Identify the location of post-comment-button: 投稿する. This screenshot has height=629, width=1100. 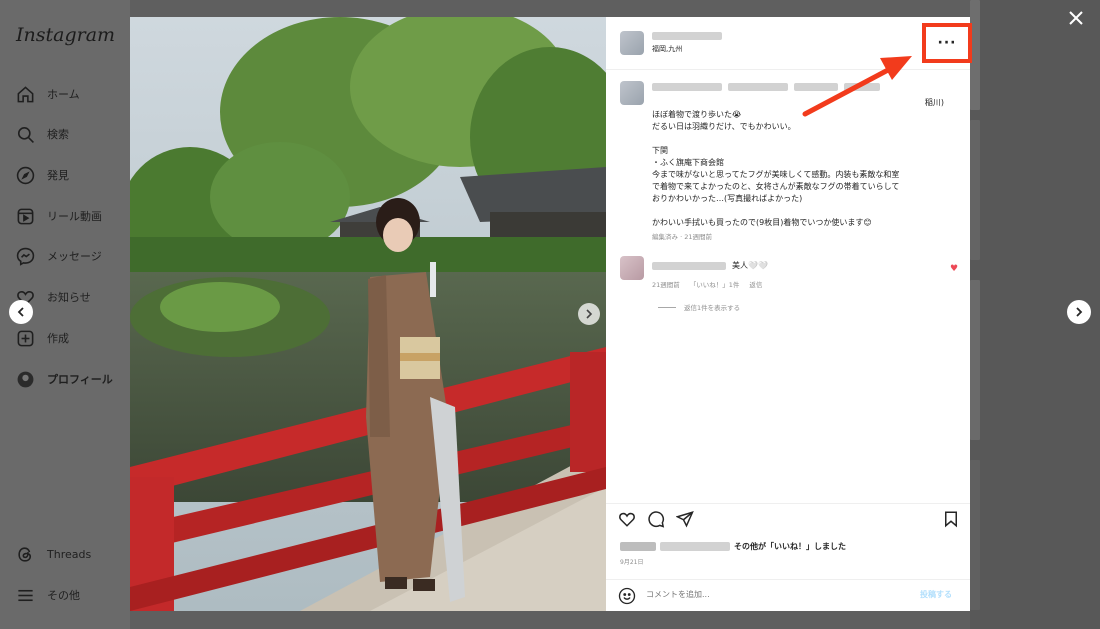
(936, 594).